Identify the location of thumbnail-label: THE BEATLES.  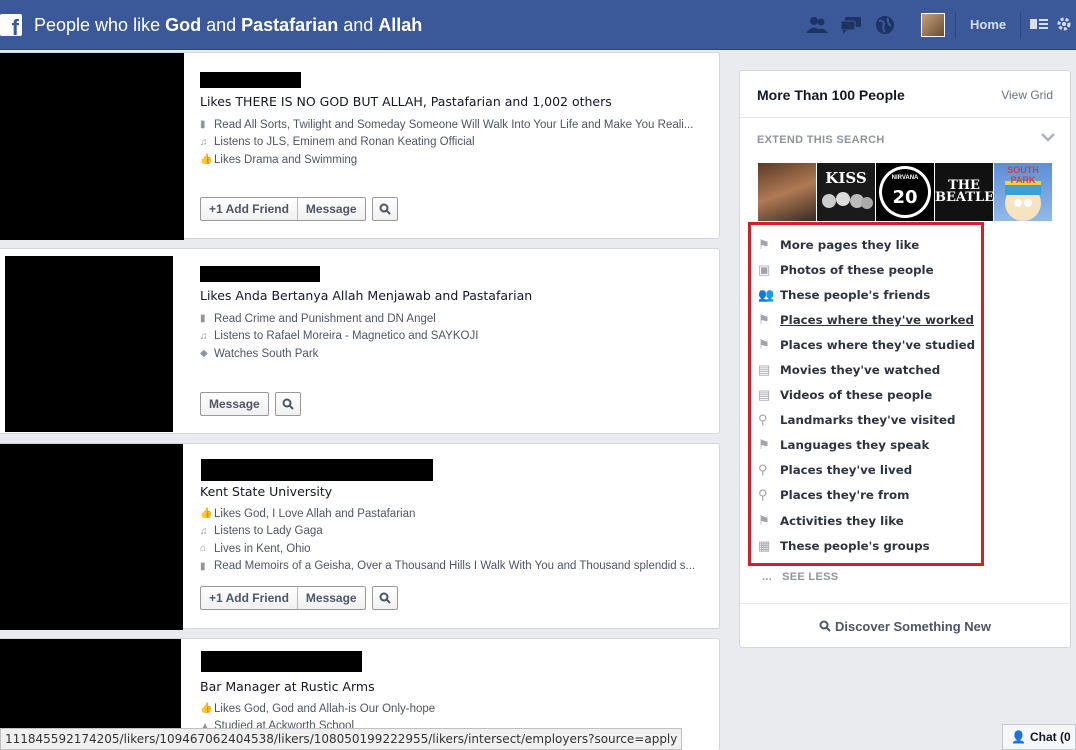
(964, 191).